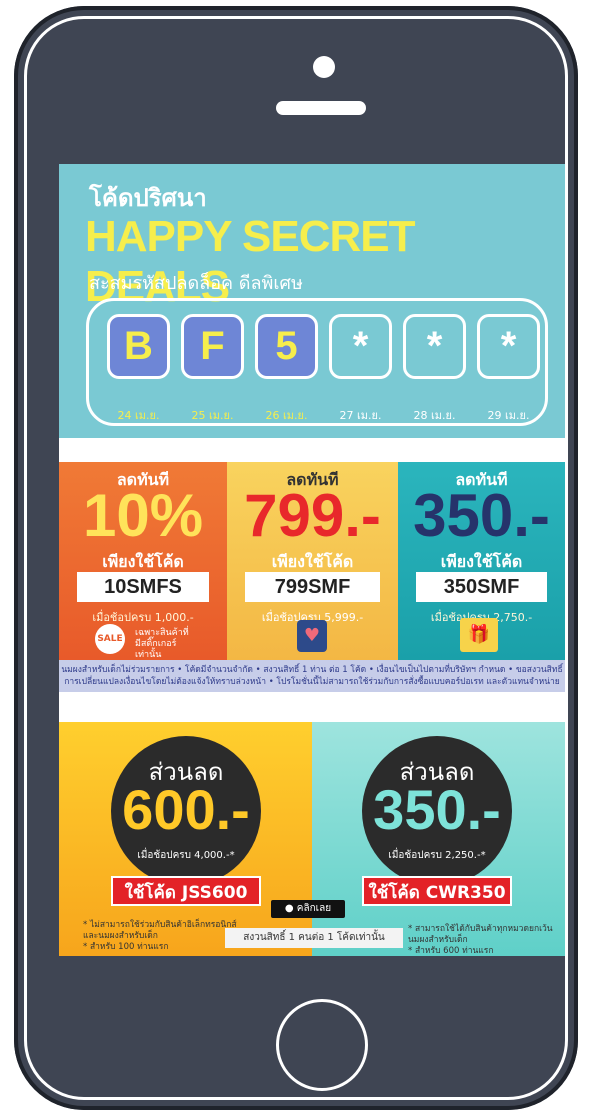  Describe the element at coordinates (479, 635) in the screenshot. I see `gift-box-icon: 🎁` at that location.